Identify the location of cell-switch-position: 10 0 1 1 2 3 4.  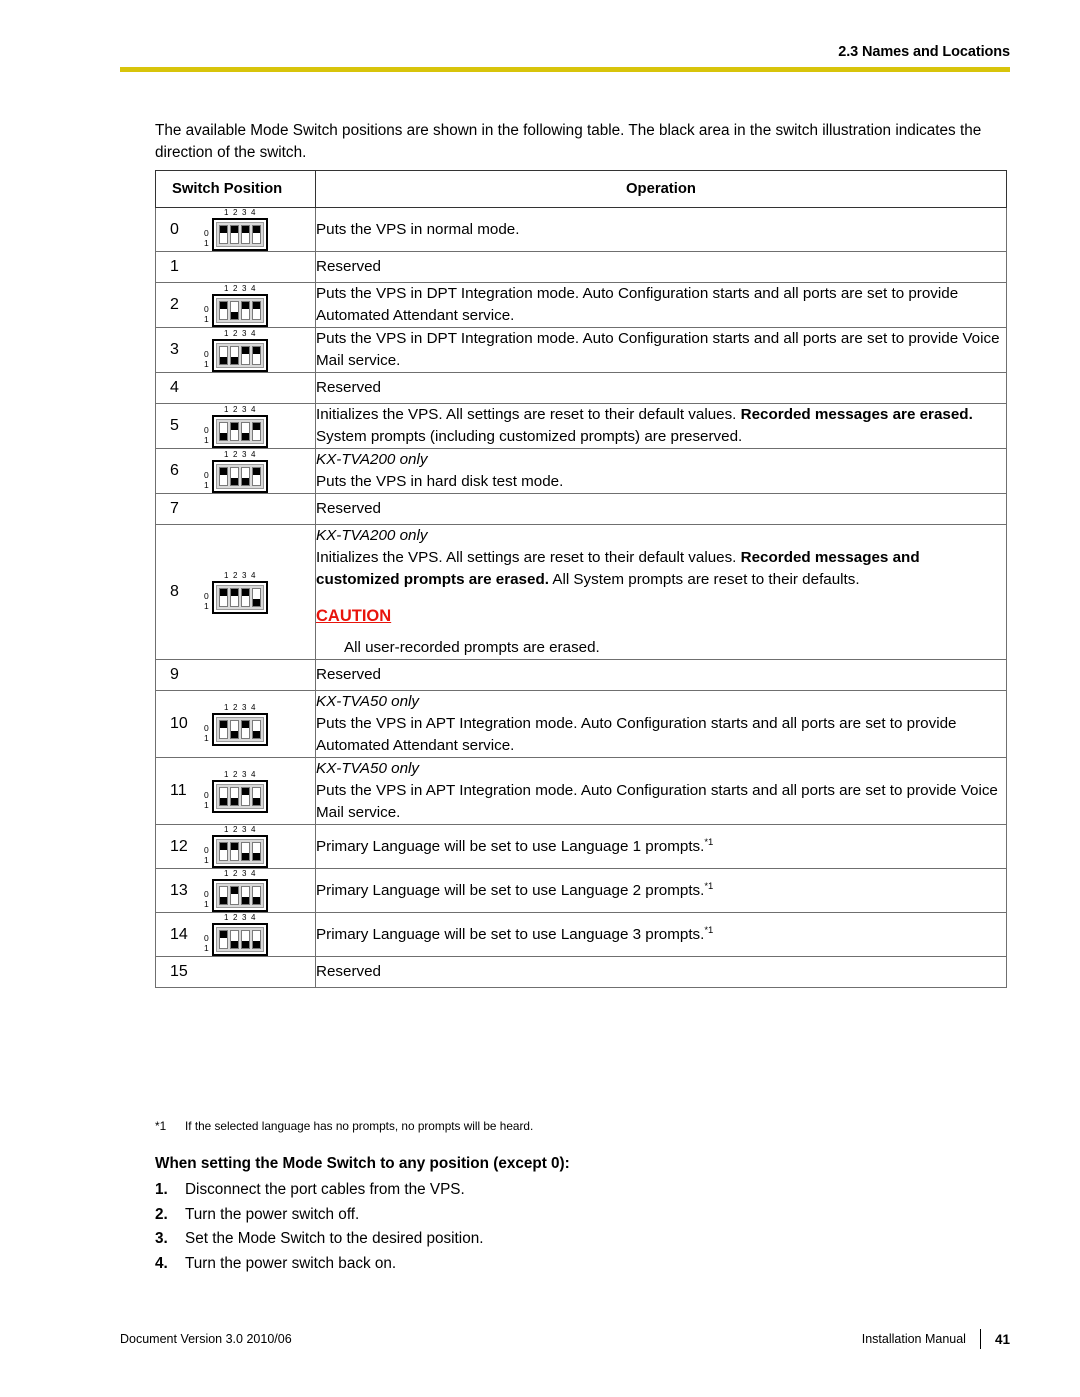
(235, 724).